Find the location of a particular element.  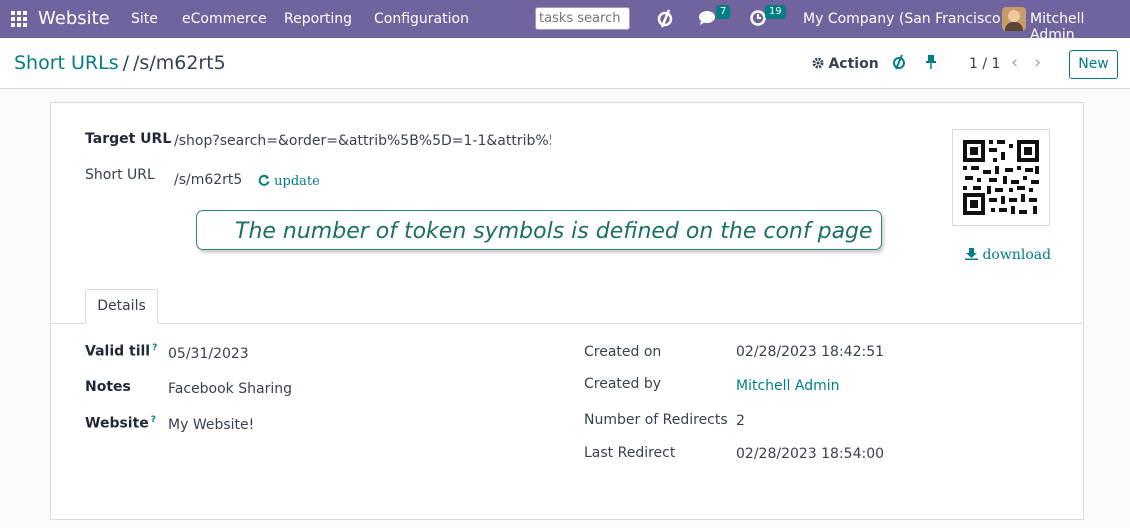

tasks-search-input is located at coordinates (582, 18).